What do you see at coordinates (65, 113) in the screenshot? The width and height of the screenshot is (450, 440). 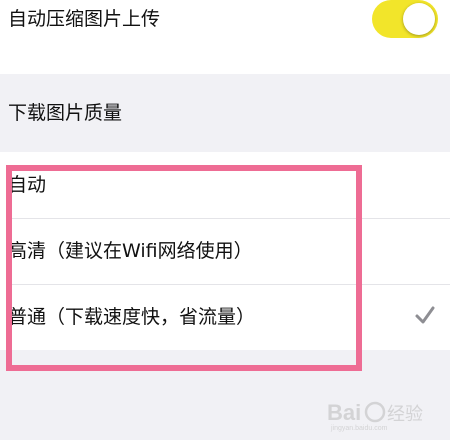 I see `download-quality-title: 下载图片质量` at bounding box center [65, 113].